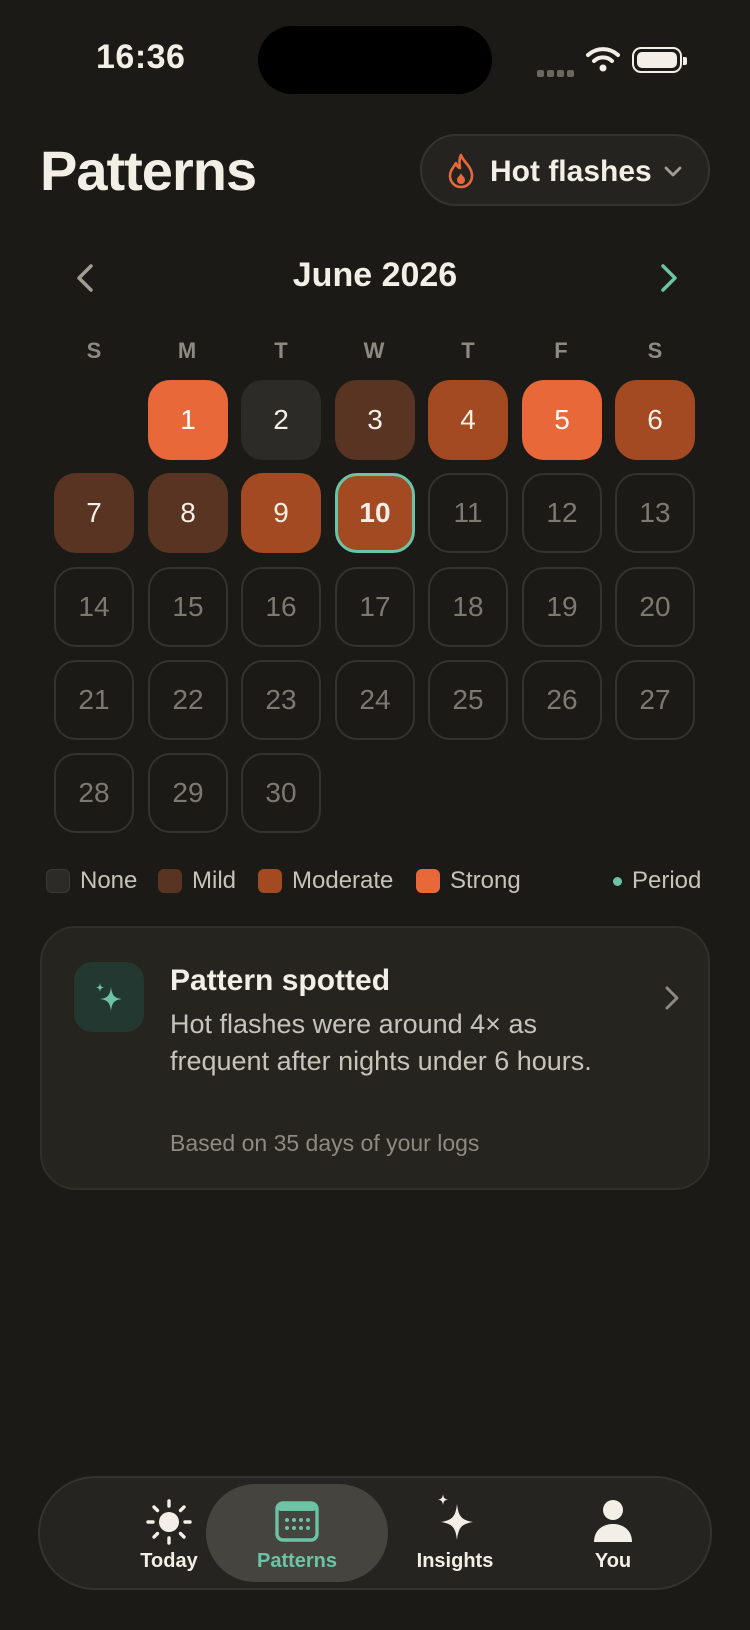 This screenshot has height=1630, width=750. Describe the element at coordinates (94, 700) in the screenshot. I see `calendar-day: 21` at that location.